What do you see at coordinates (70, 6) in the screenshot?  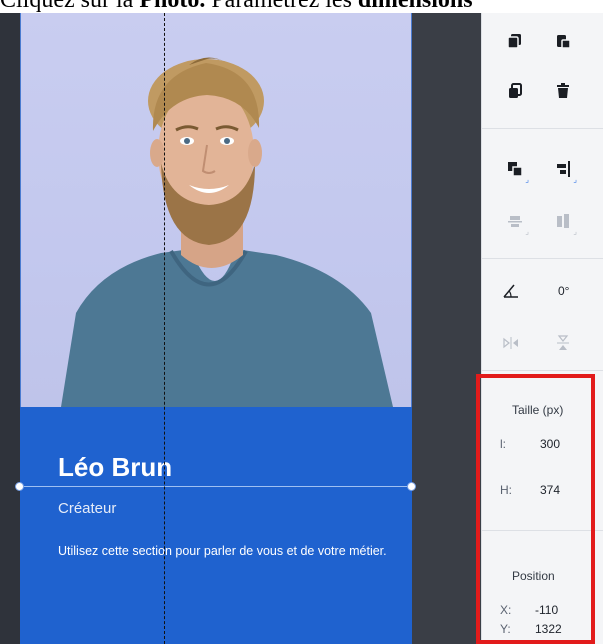 I see `caption-text: Cliquez sur la` at bounding box center [70, 6].